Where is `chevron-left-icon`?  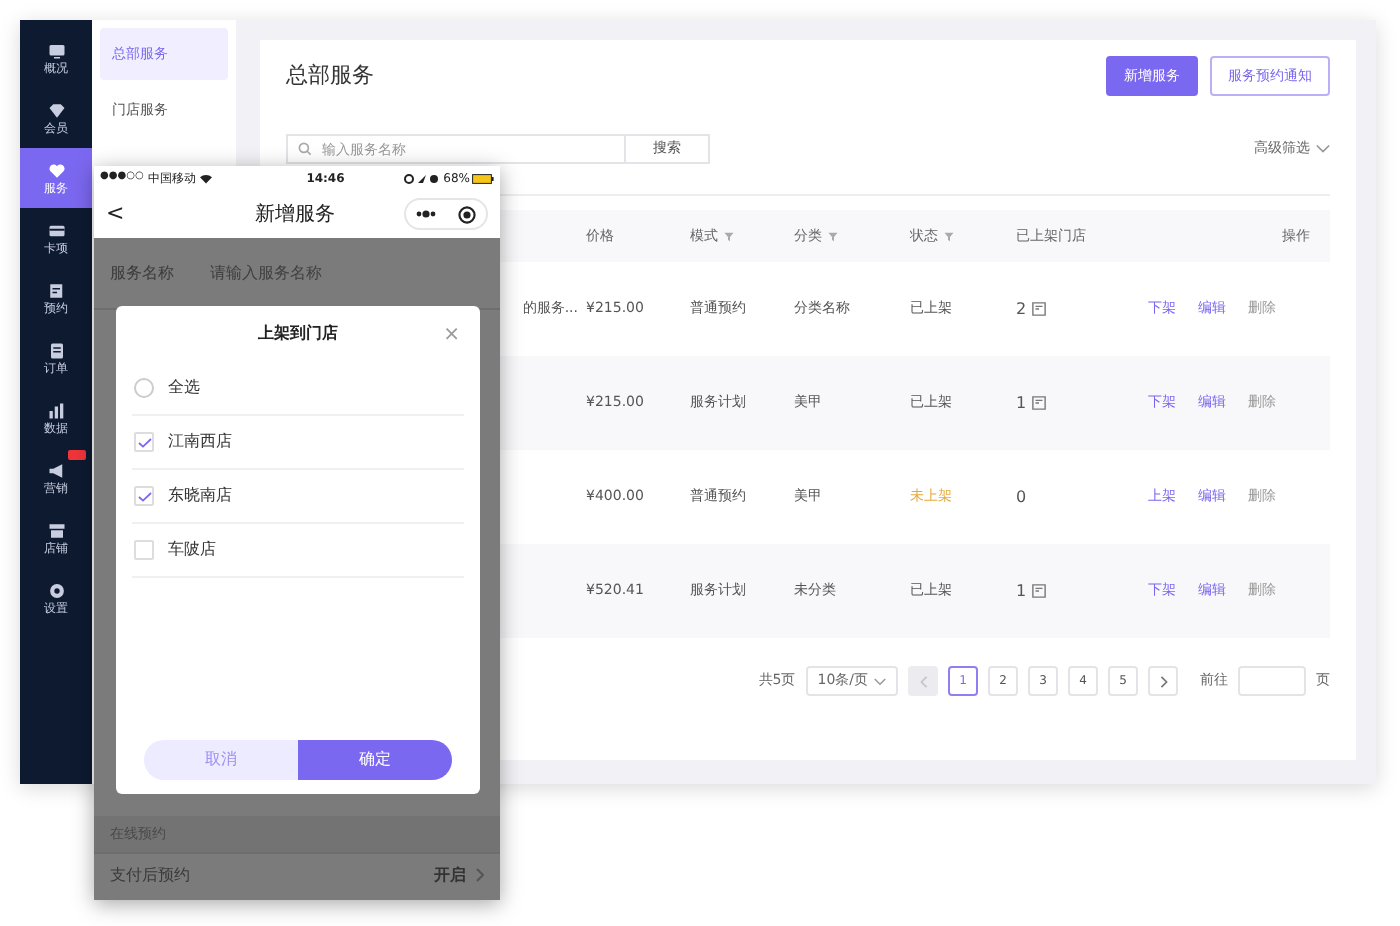
chevron-left-icon is located at coordinates (923, 681).